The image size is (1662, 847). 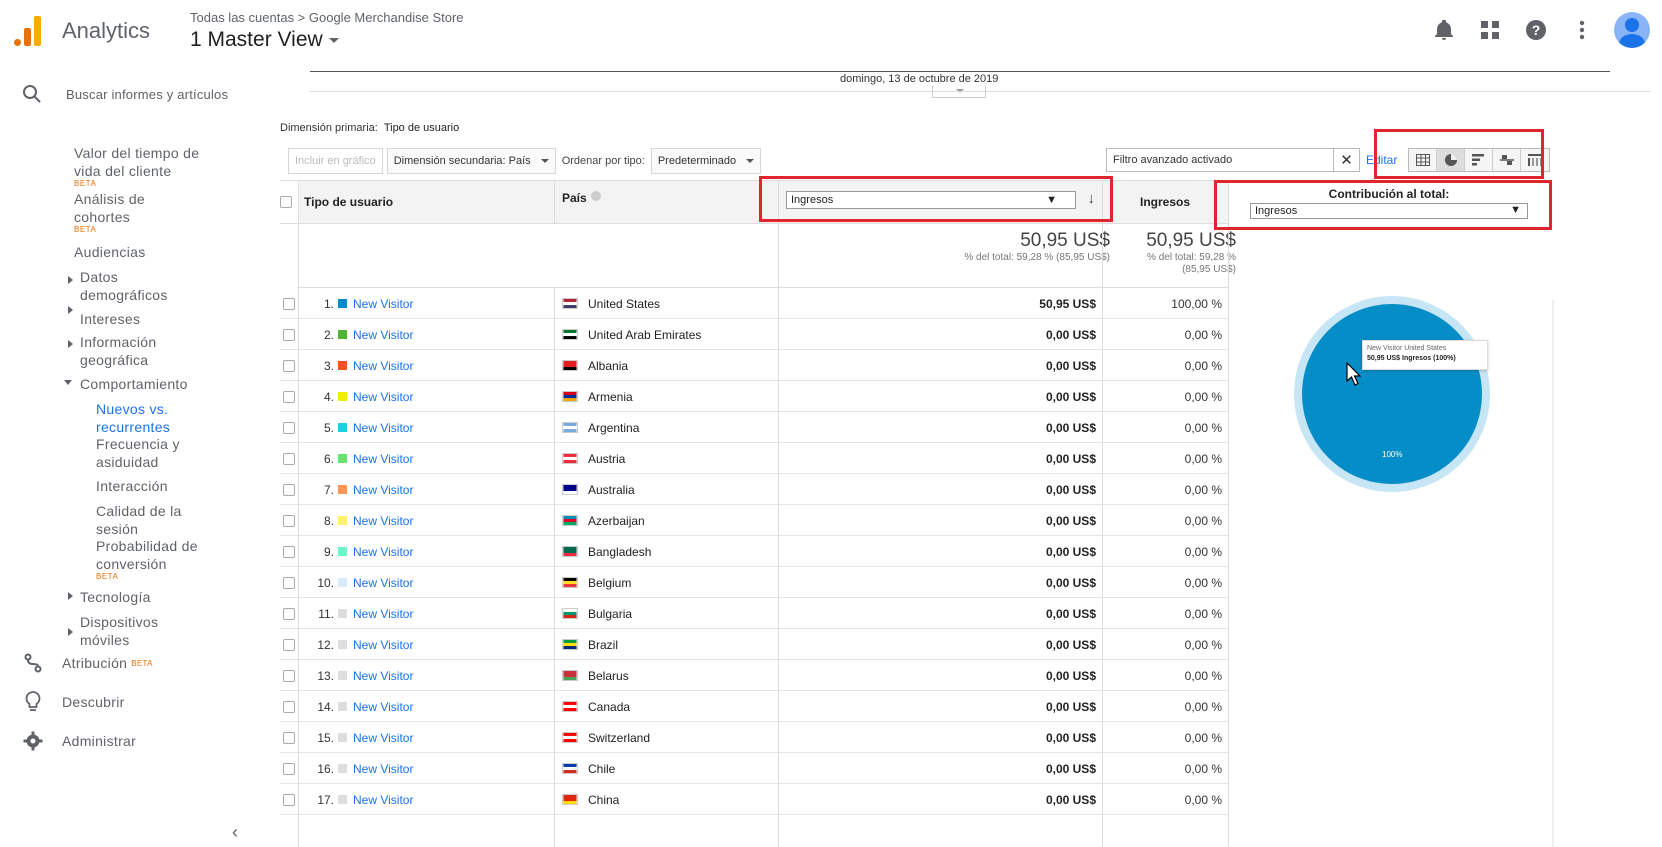 What do you see at coordinates (146, 418) in the screenshot?
I see `sidebar-item-new-vs-returning: Nuevos vs. recurrentes` at bounding box center [146, 418].